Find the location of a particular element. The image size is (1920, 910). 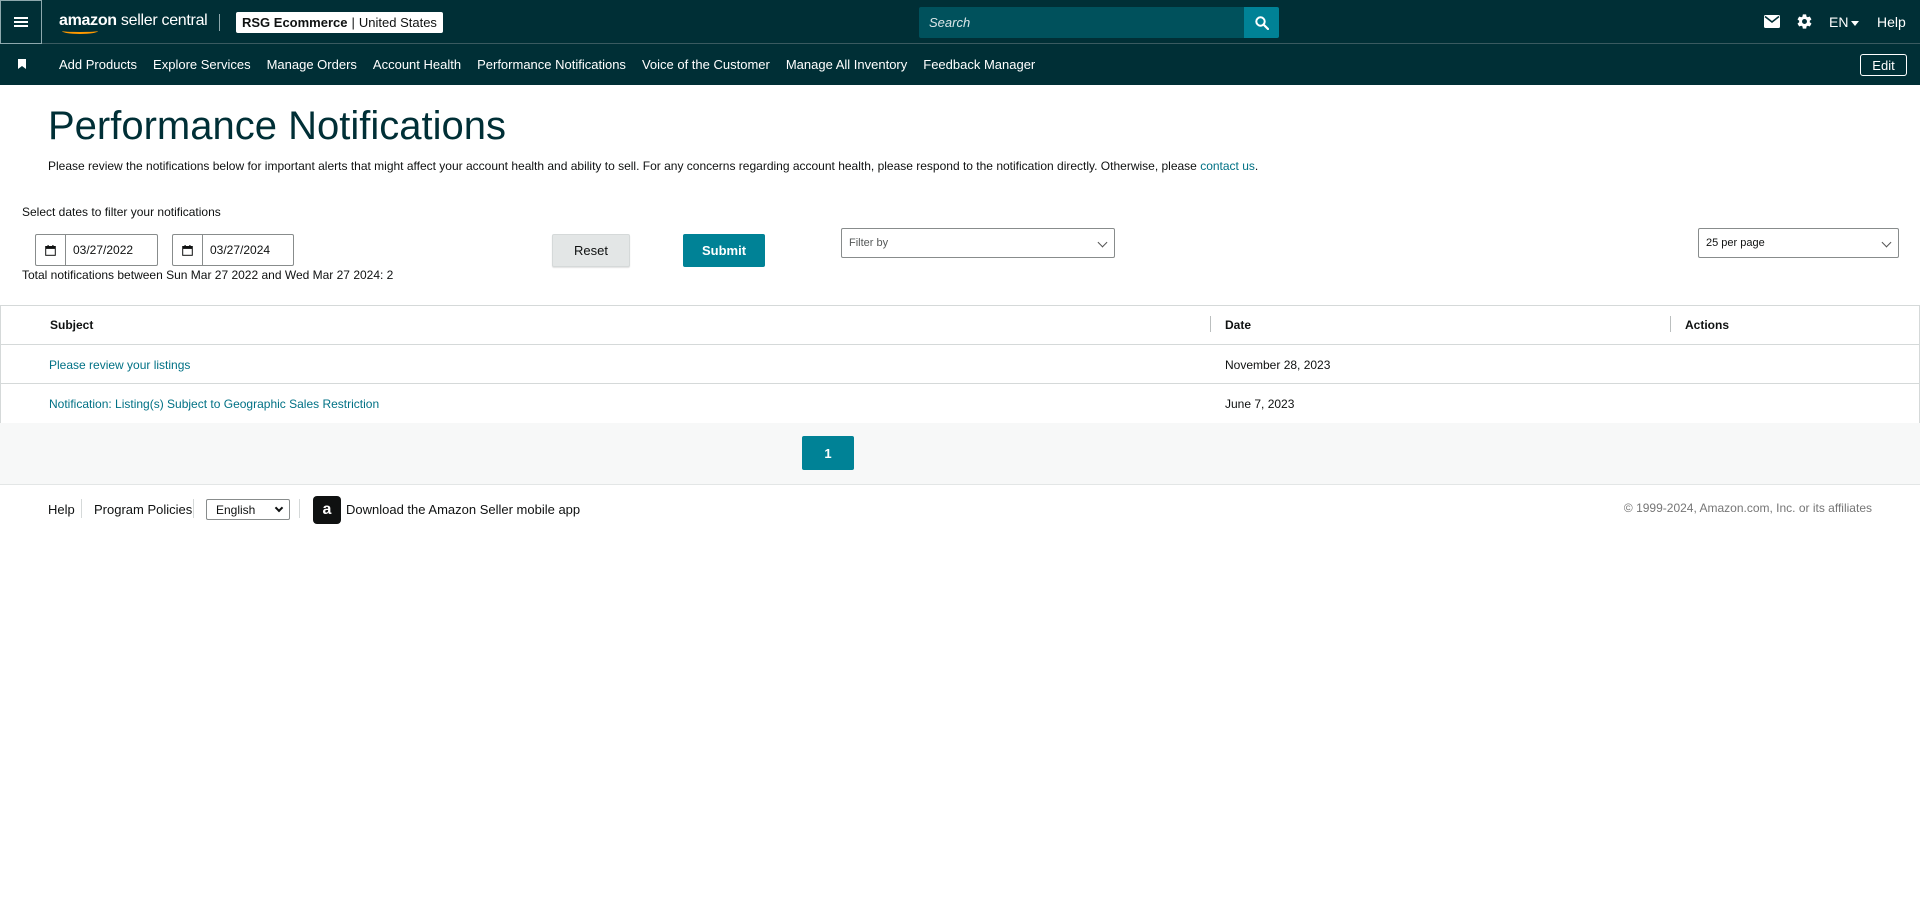

date-column-header: Date is located at coordinates (1238, 325).